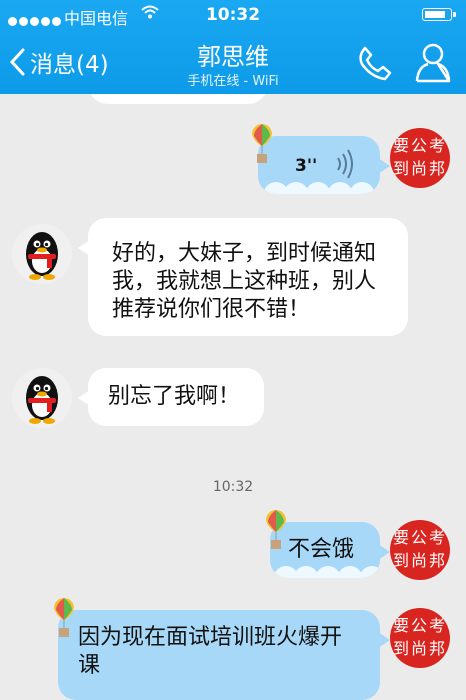  I want to click on message-bubble-outgoing: 因为现在面试培训班火爆开课, so click(224, 655).